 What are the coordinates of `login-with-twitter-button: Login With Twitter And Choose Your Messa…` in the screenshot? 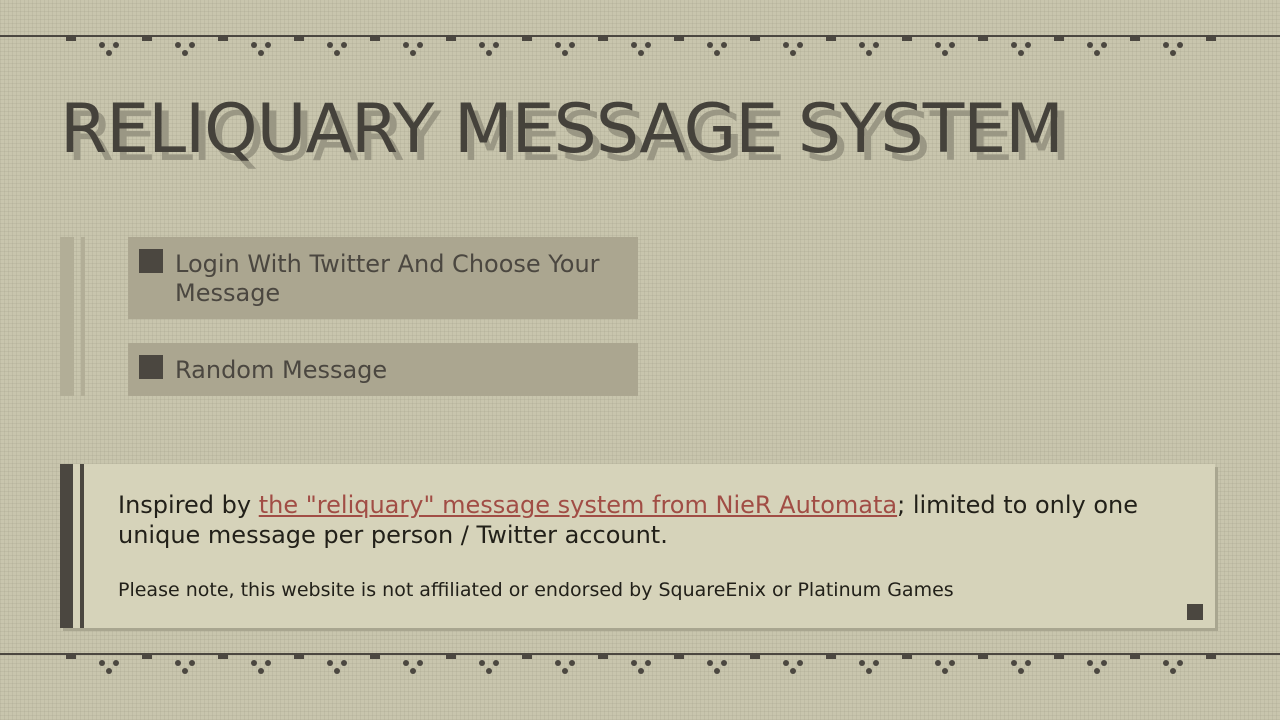 It's located at (383, 278).